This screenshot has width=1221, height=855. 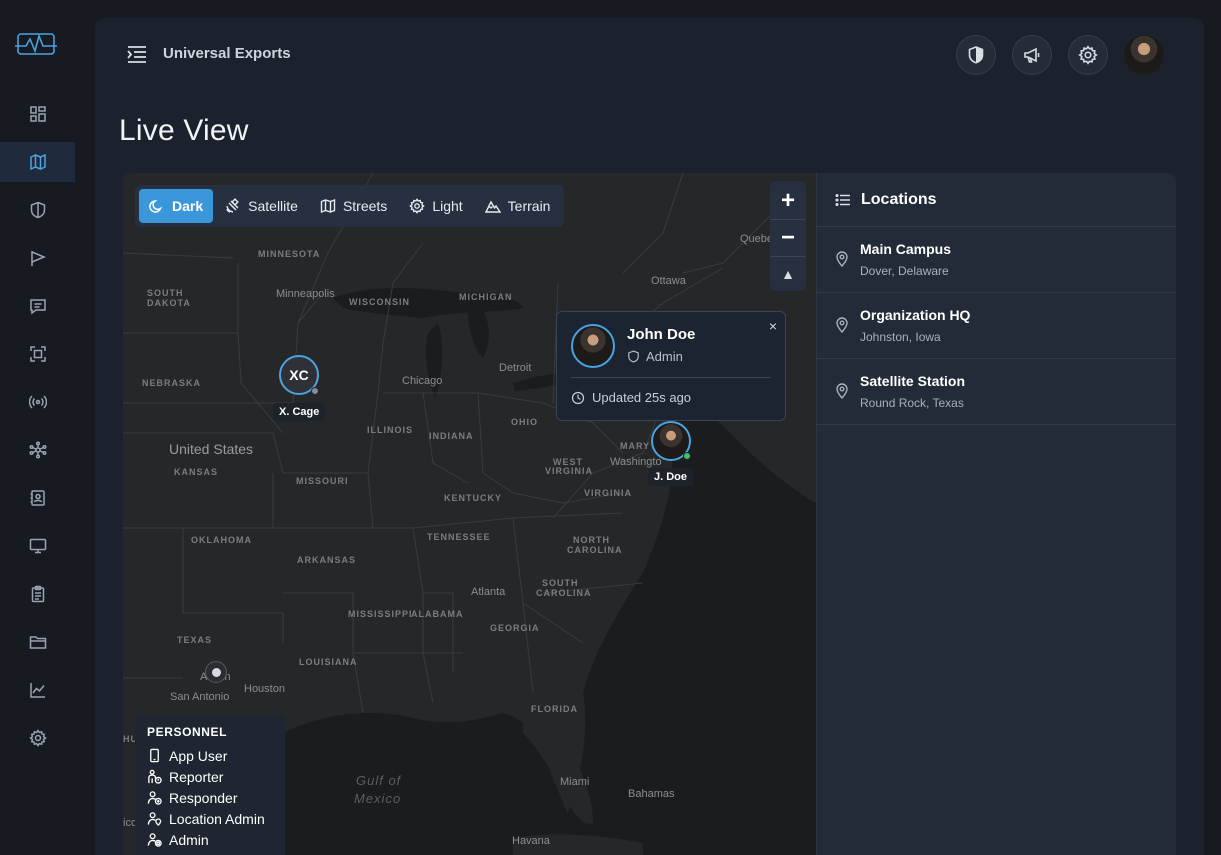 I want to click on nav-devices, so click(x=37, y=546).